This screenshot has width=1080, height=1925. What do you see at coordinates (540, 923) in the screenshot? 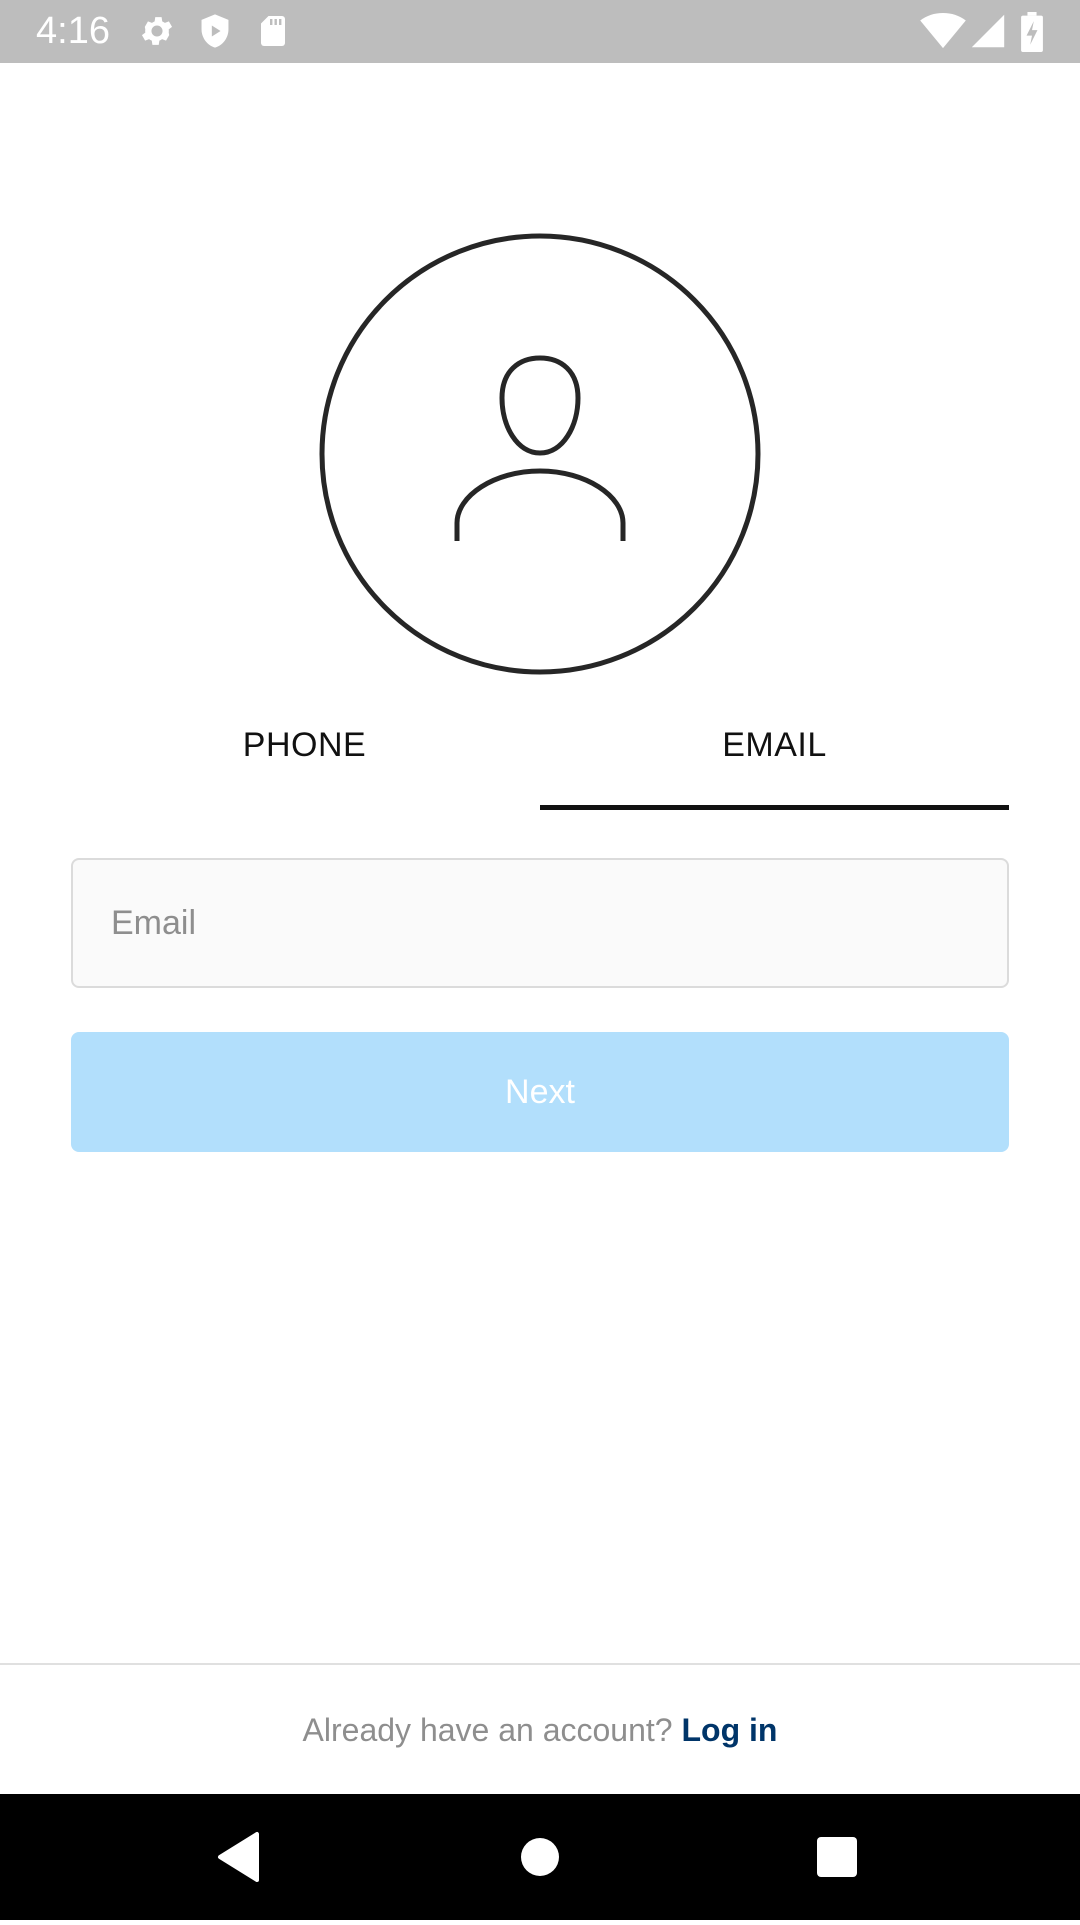
I see `email-field` at bounding box center [540, 923].